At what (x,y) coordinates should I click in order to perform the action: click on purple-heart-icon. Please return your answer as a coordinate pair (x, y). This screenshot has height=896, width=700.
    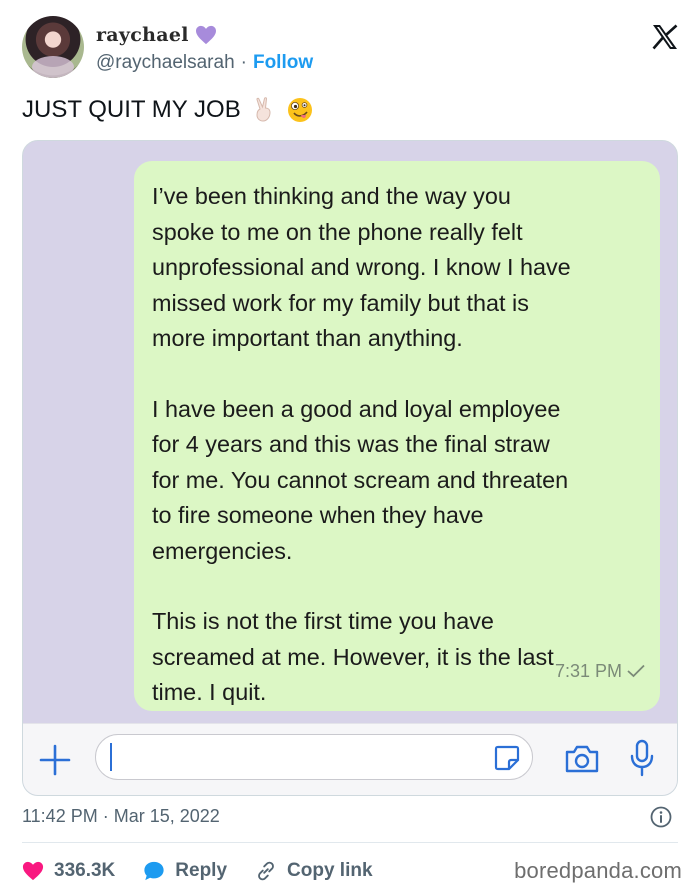
    Looking at the image, I should click on (205, 35).